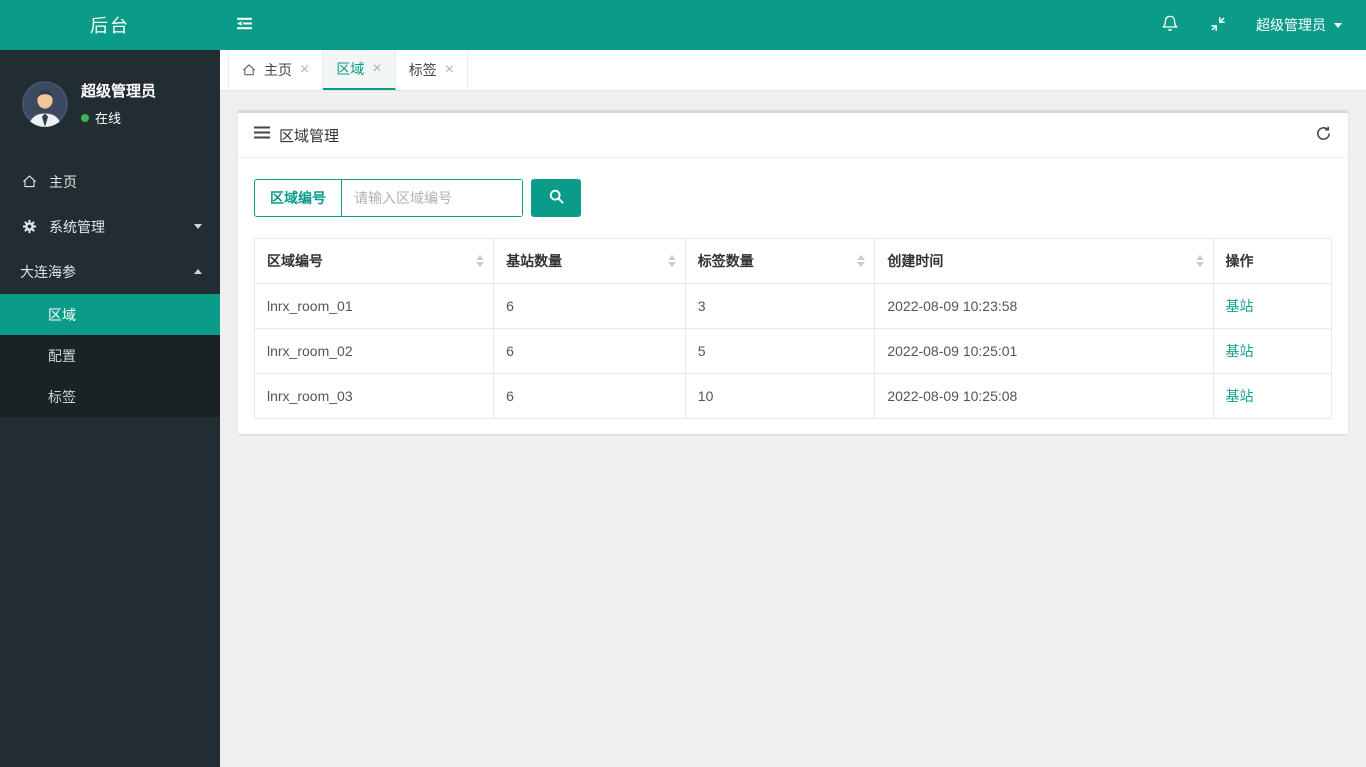  I want to click on fullscreen-toggle-button, so click(1218, 25).